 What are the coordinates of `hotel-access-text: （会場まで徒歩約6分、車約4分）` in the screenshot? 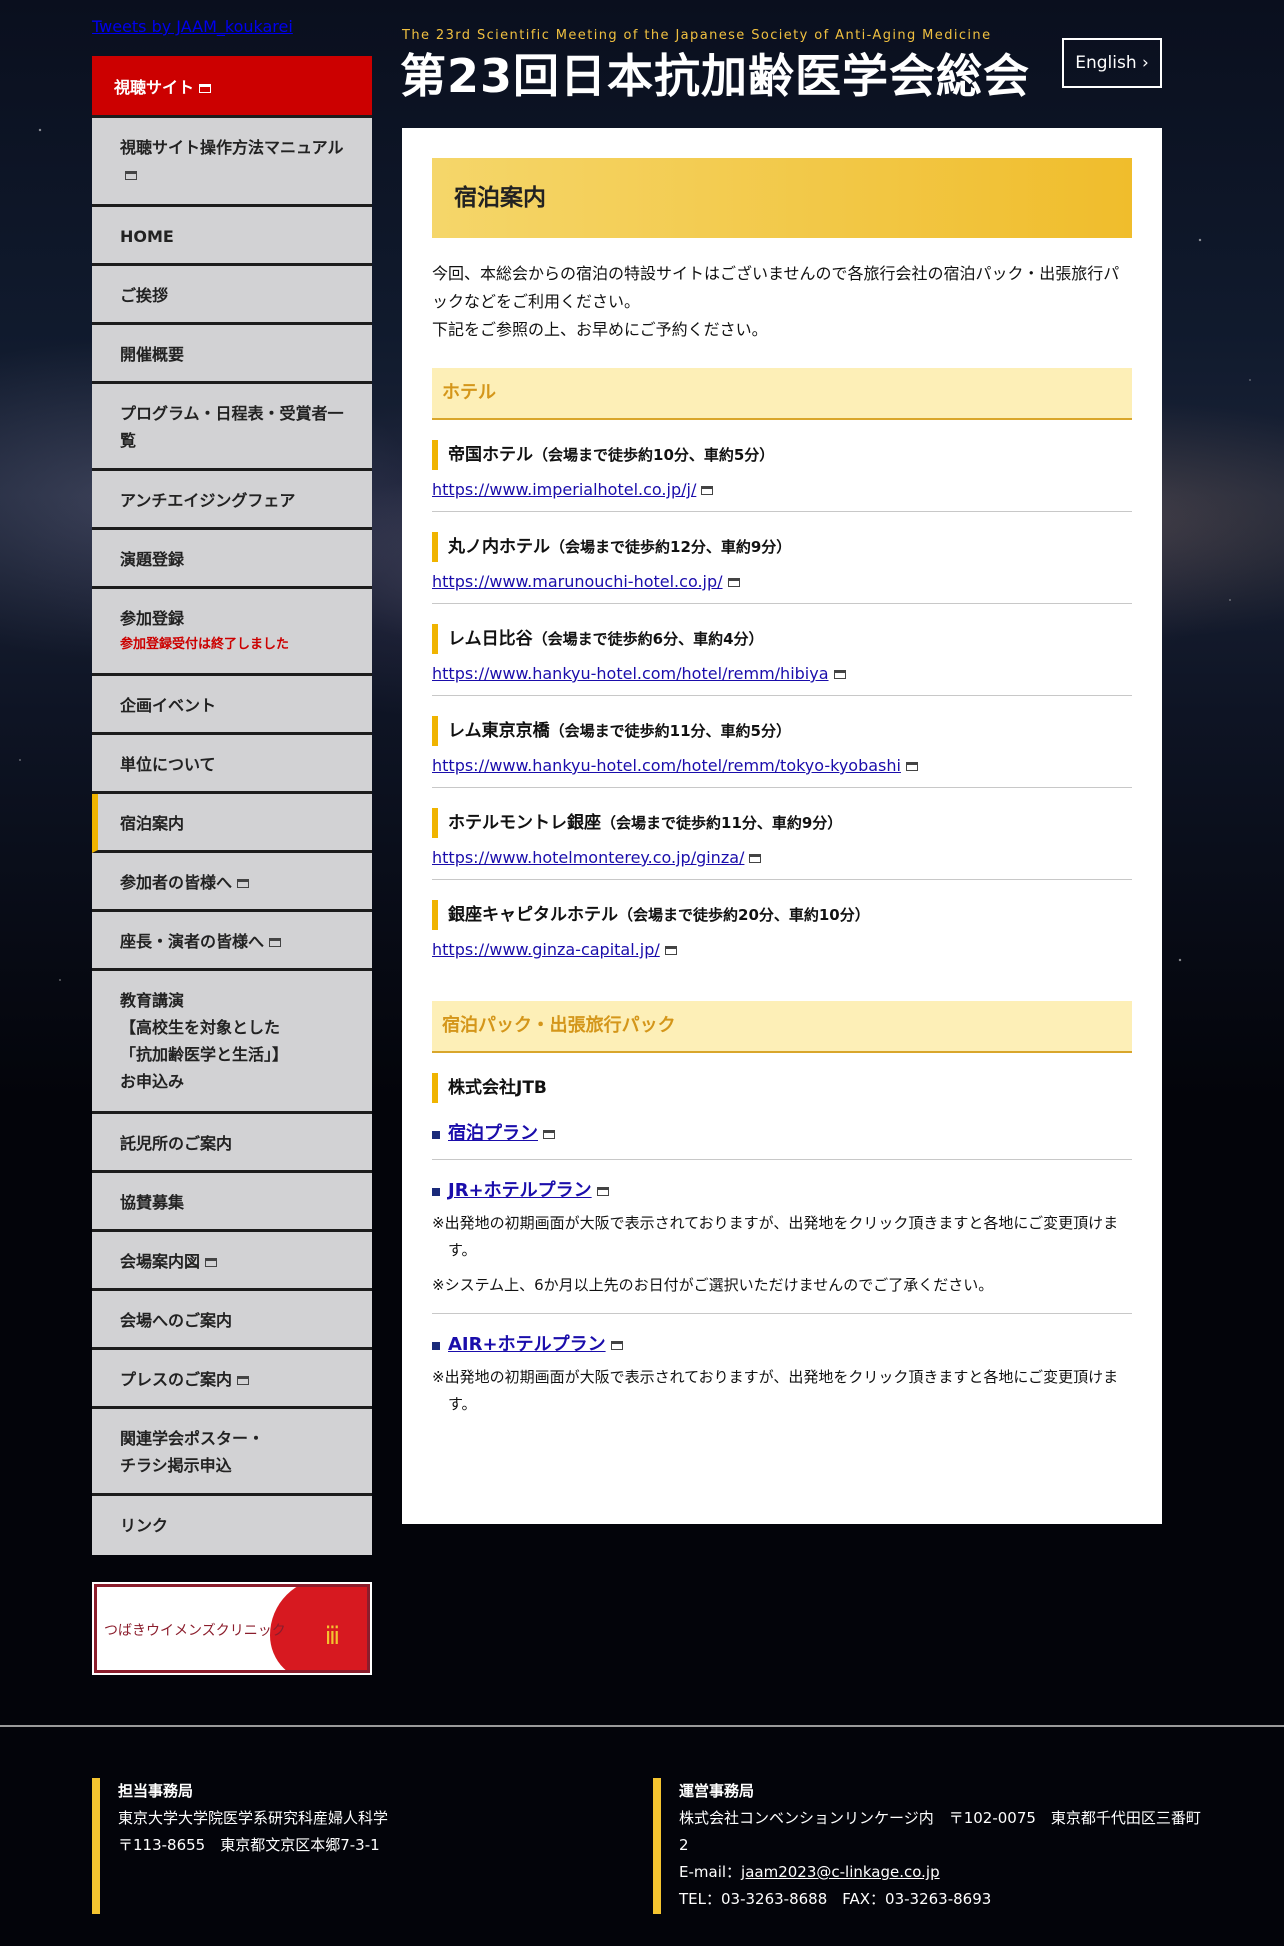 It's located at (648, 639).